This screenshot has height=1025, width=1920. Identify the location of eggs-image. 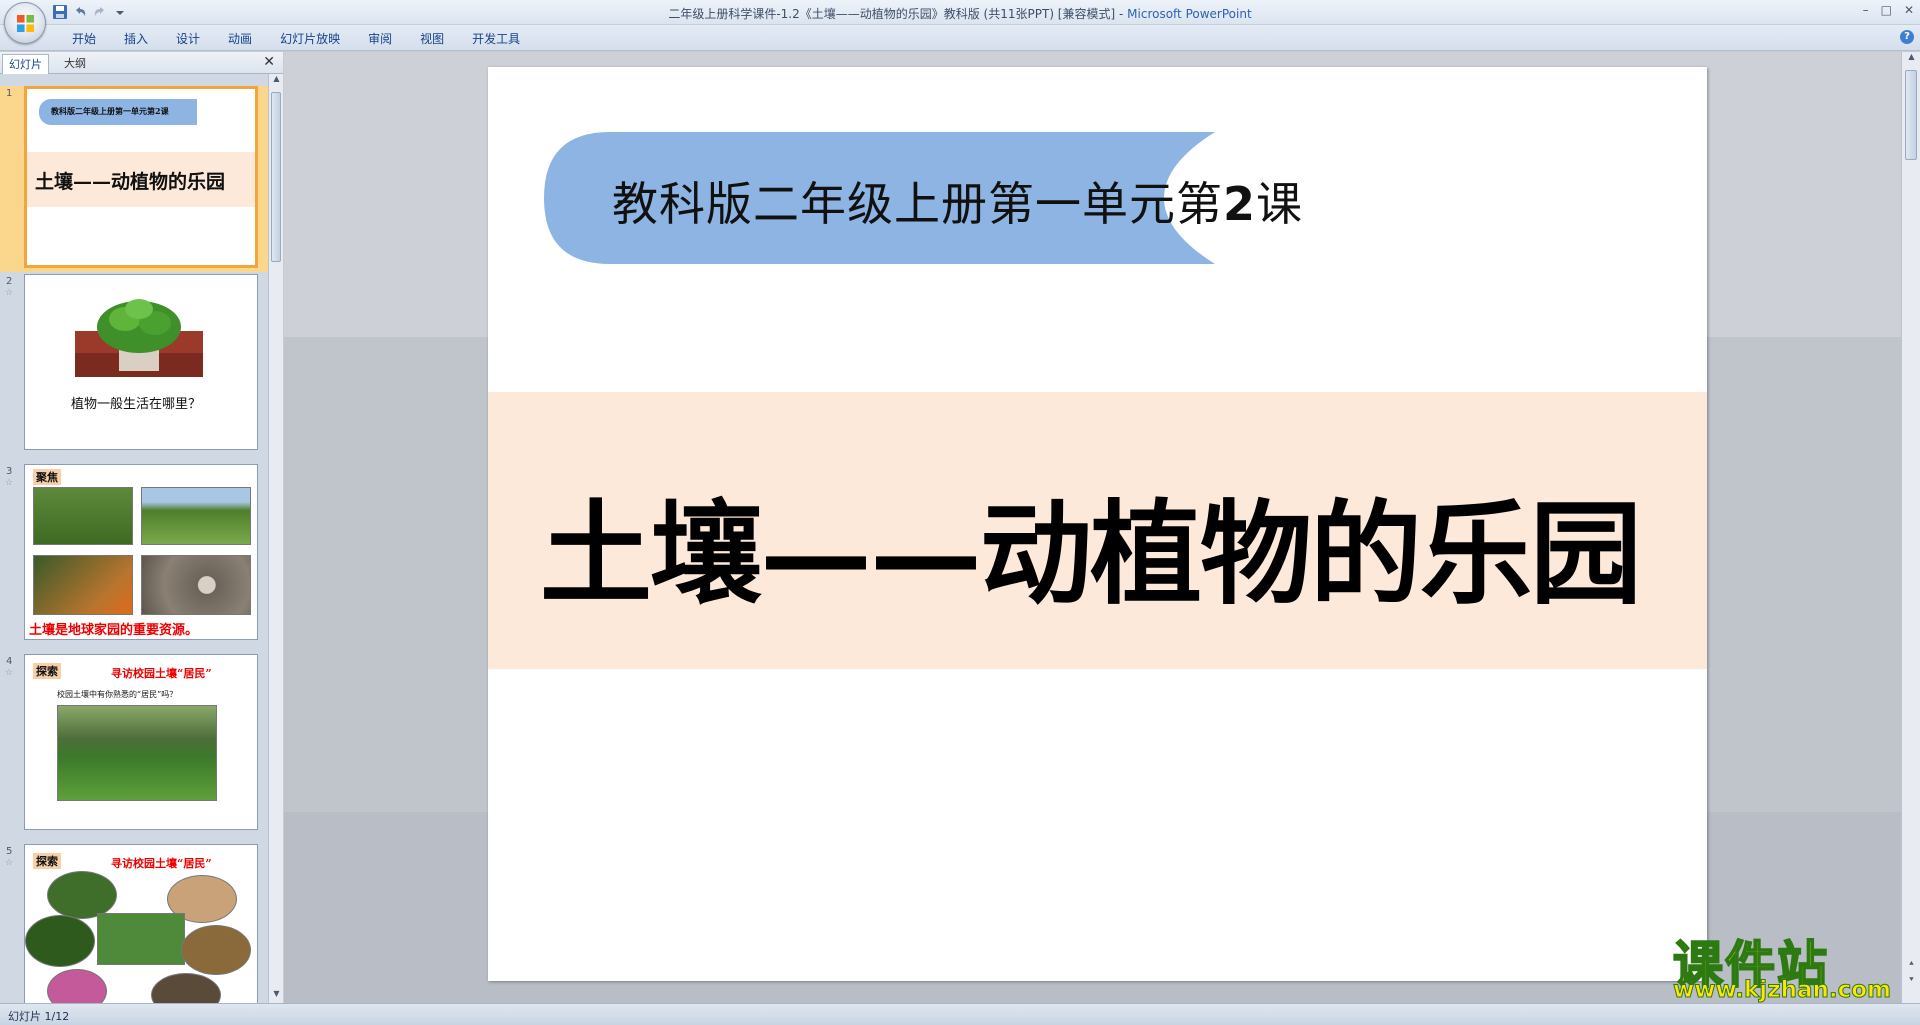
(196, 585).